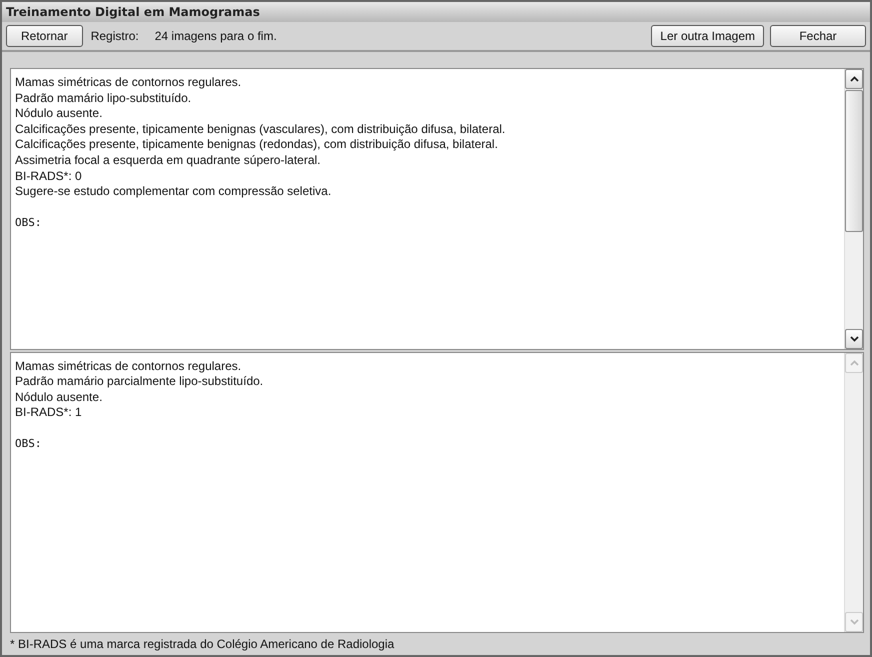  What do you see at coordinates (854, 161) in the screenshot?
I see `scroll-thumb` at bounding box center [854, 161].